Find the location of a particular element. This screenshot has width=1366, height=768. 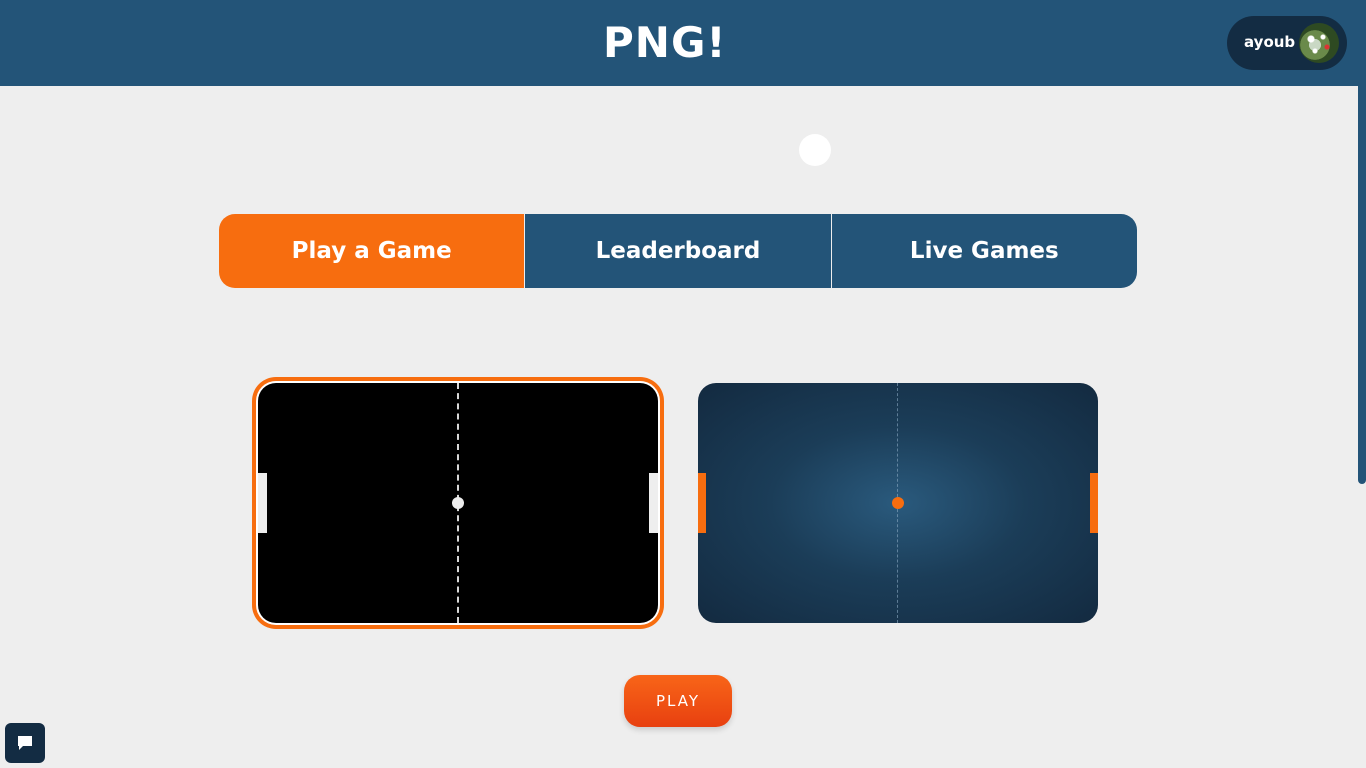

scrollbar-thumb is located at coordinates (1362, 242).